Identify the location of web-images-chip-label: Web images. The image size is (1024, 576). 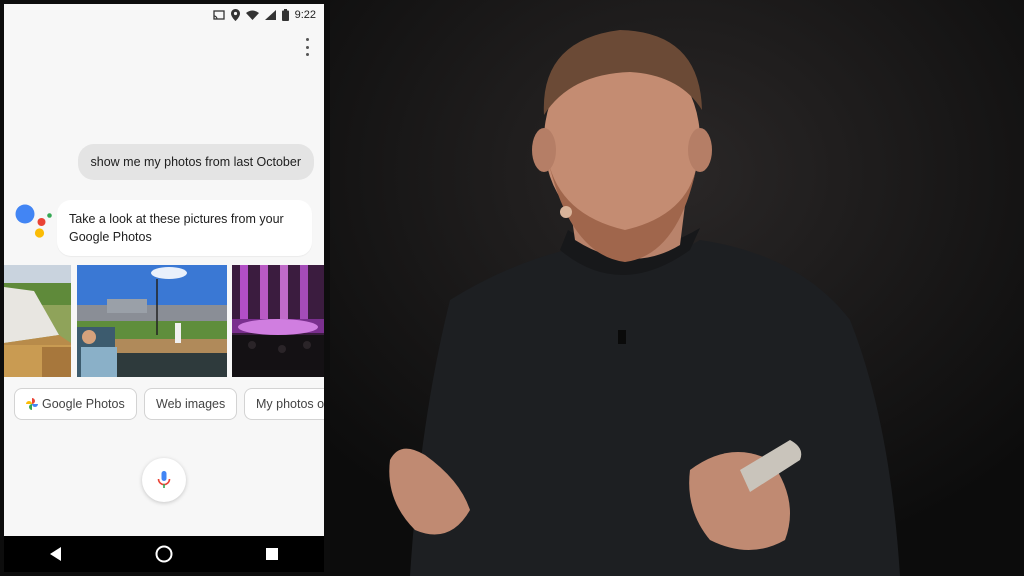
(191, 404).